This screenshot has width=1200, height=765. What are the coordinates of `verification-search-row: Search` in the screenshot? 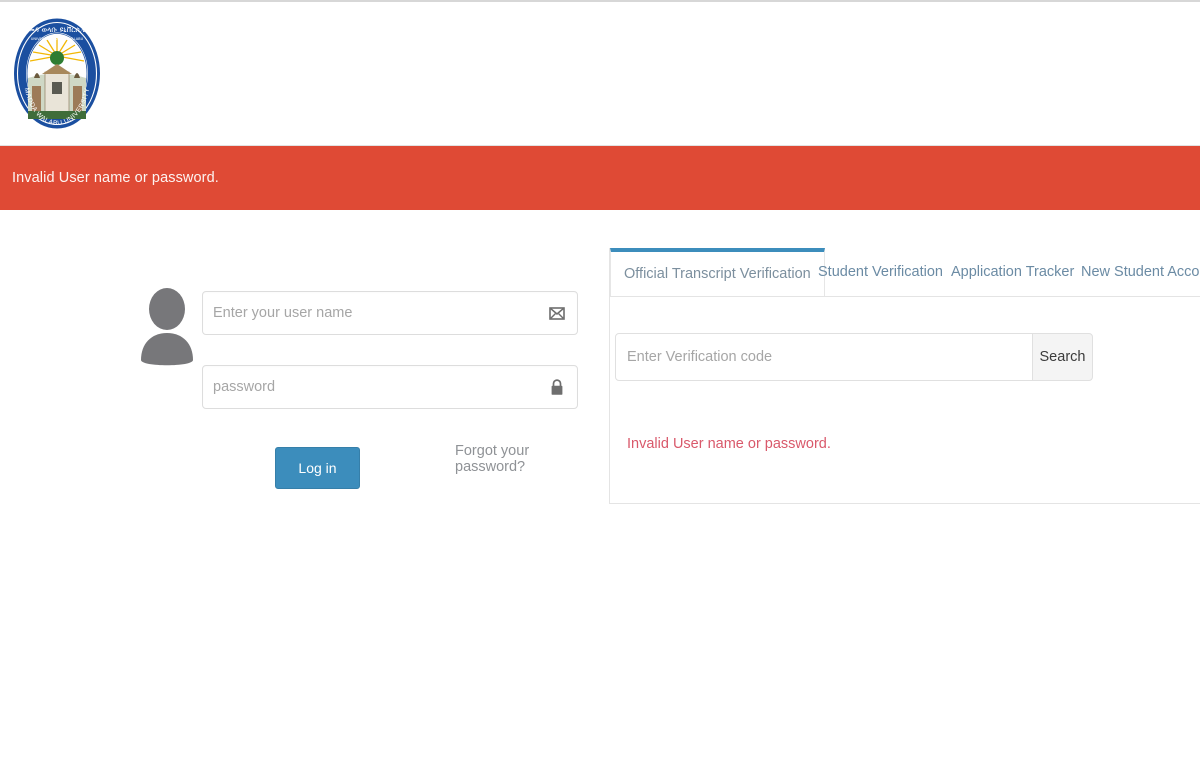 It's located at (855, 357).